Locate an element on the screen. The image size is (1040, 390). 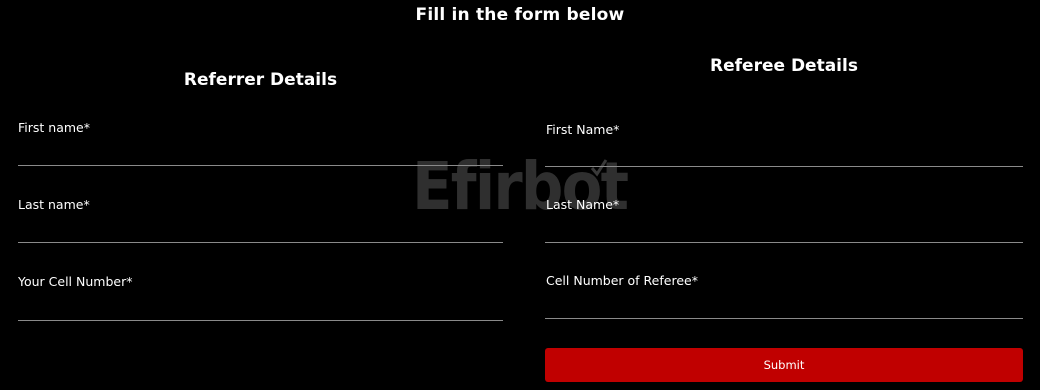
referee-last-name-label: Last Name* is located at coordinates (583, 204).